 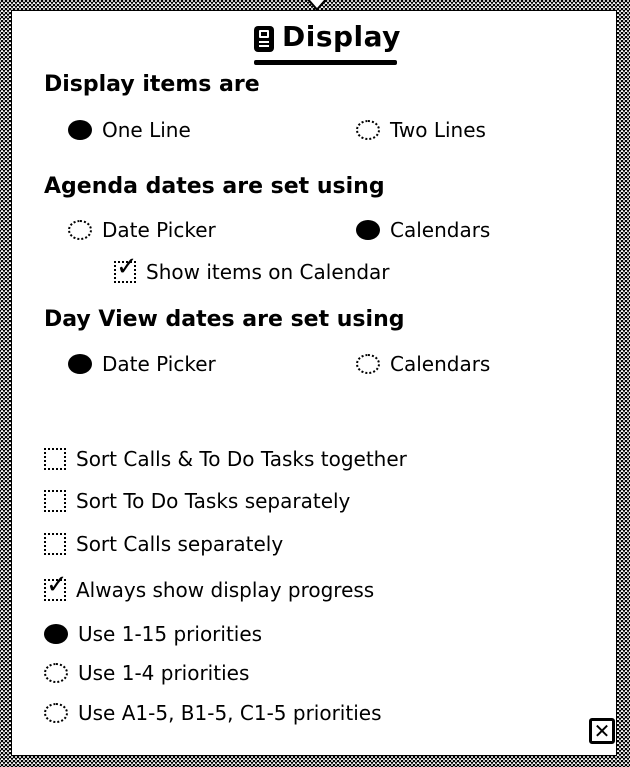 I want to click on radio-one-line: One Line, so click(x=129, y=130).